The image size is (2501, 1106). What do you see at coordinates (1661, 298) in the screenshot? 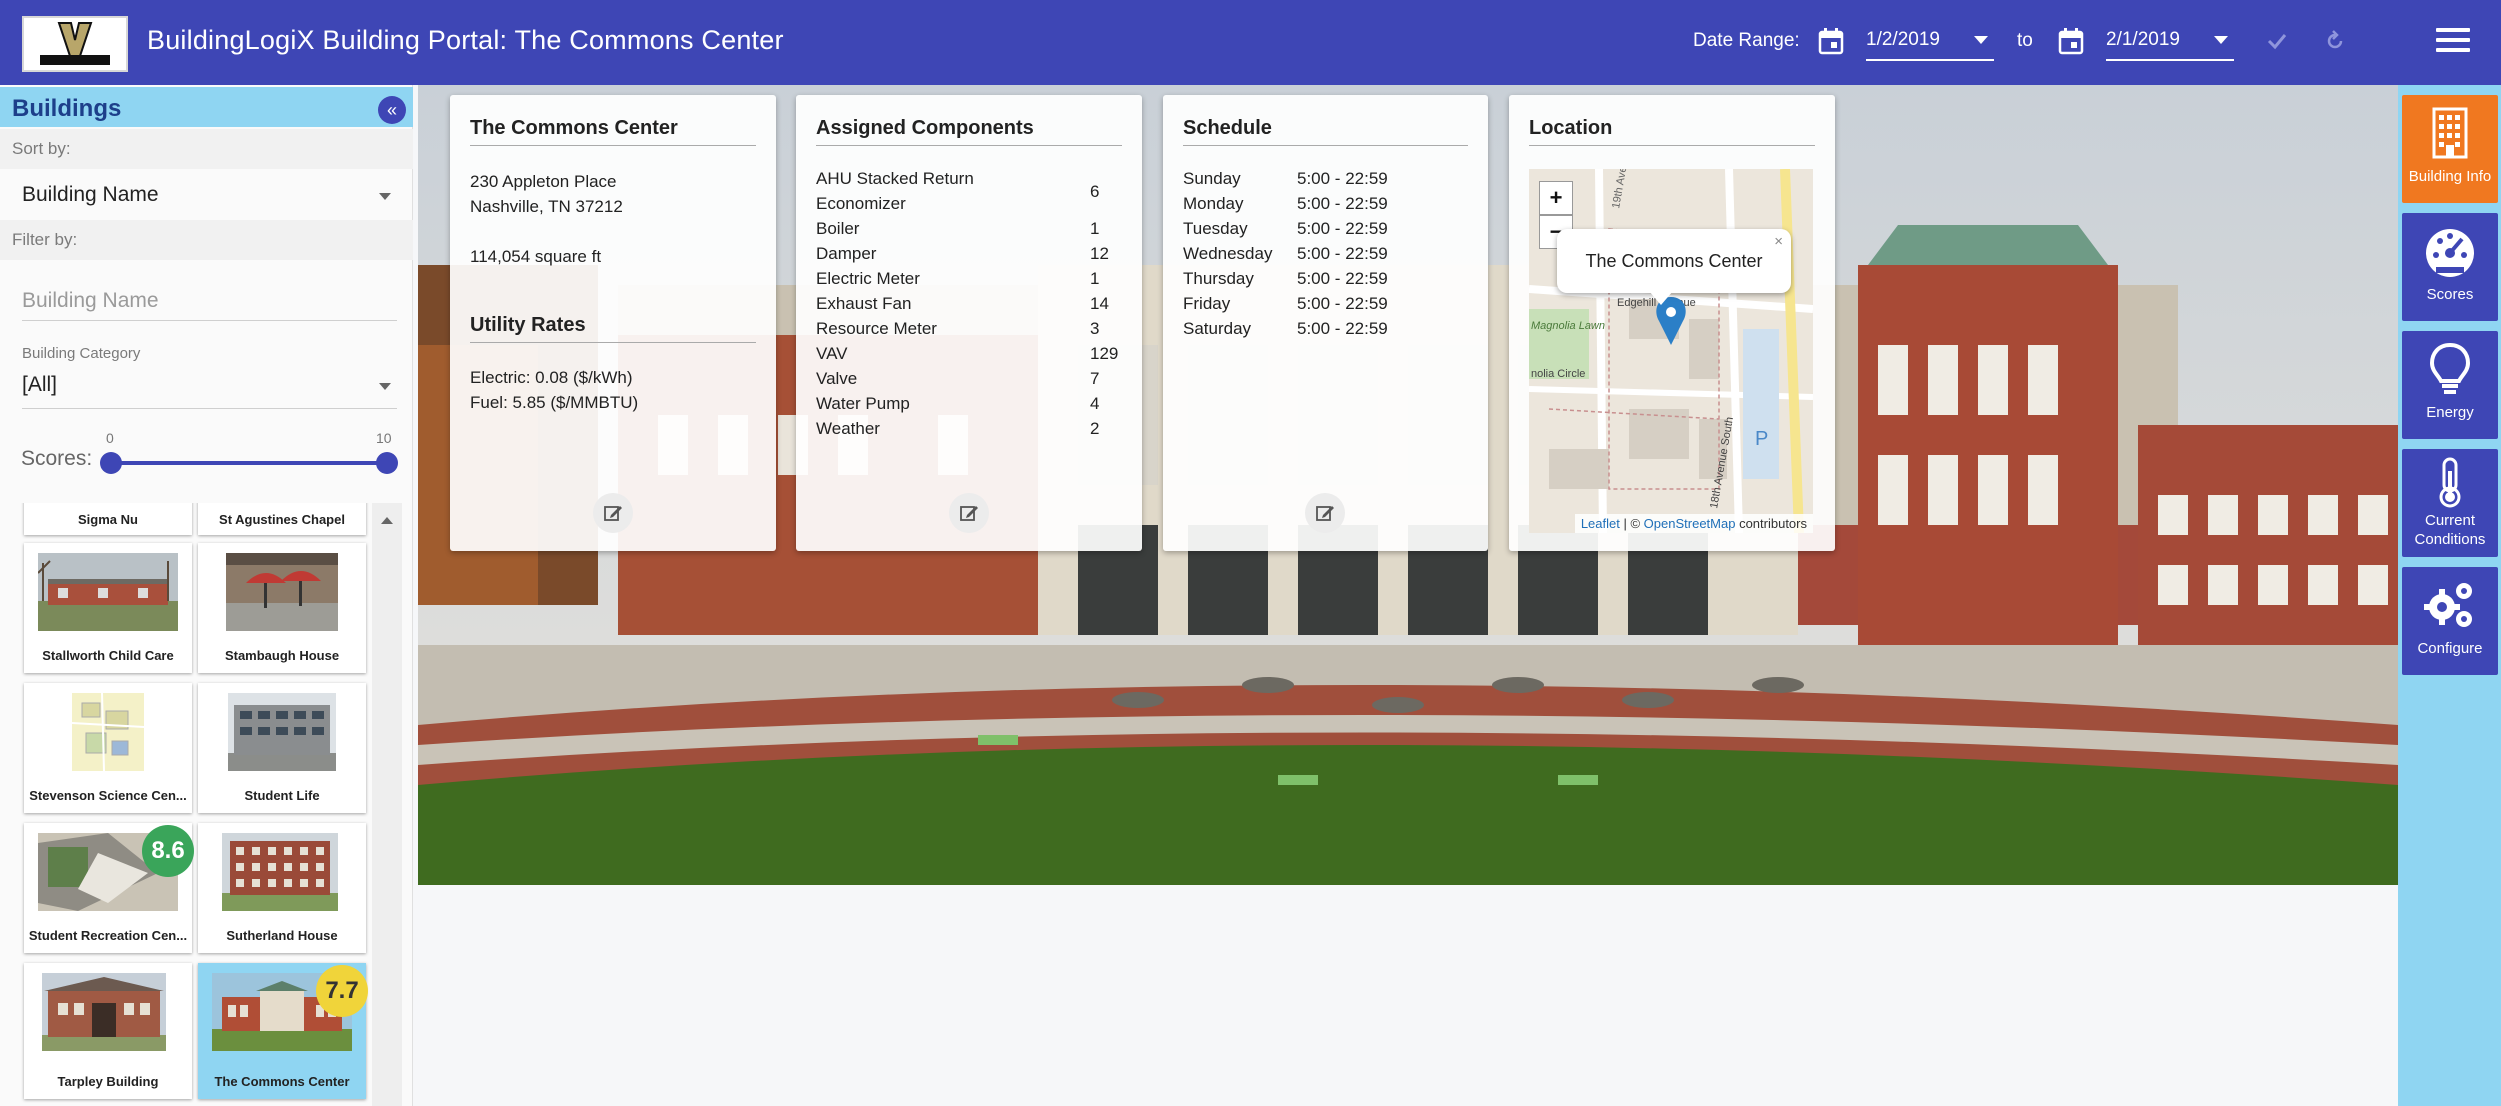
I see `map-popup-tip` at bounding box center [1661, 298].